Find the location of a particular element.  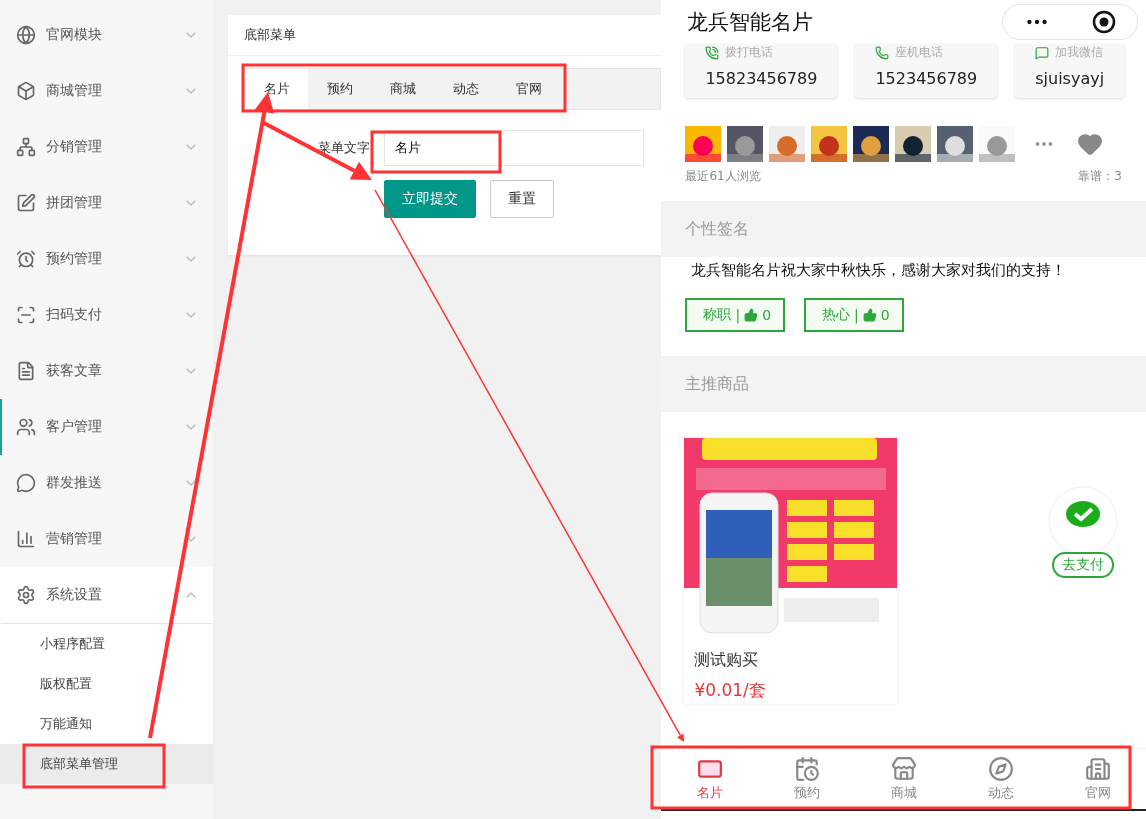

contact-card: 座机电话 1523456789 is located at coordinates (926, 71).